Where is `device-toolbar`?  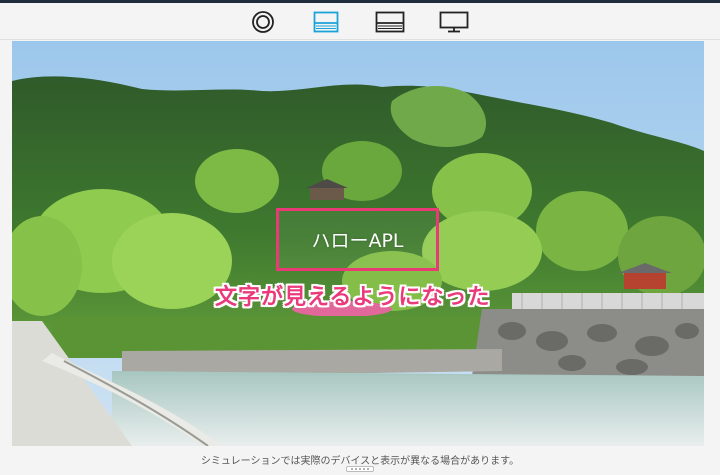
device-toolbar is located at coordinates (360, 21).